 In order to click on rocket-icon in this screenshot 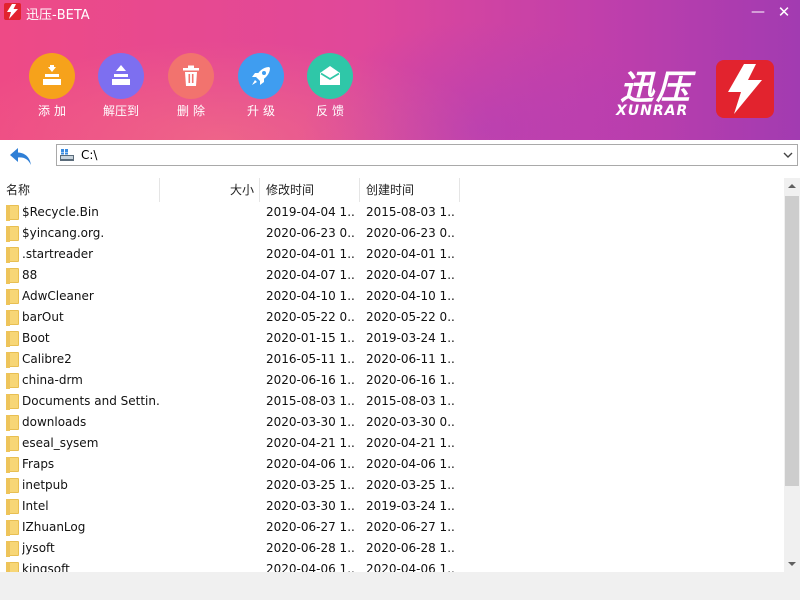, I will do `click(261, 76)`.